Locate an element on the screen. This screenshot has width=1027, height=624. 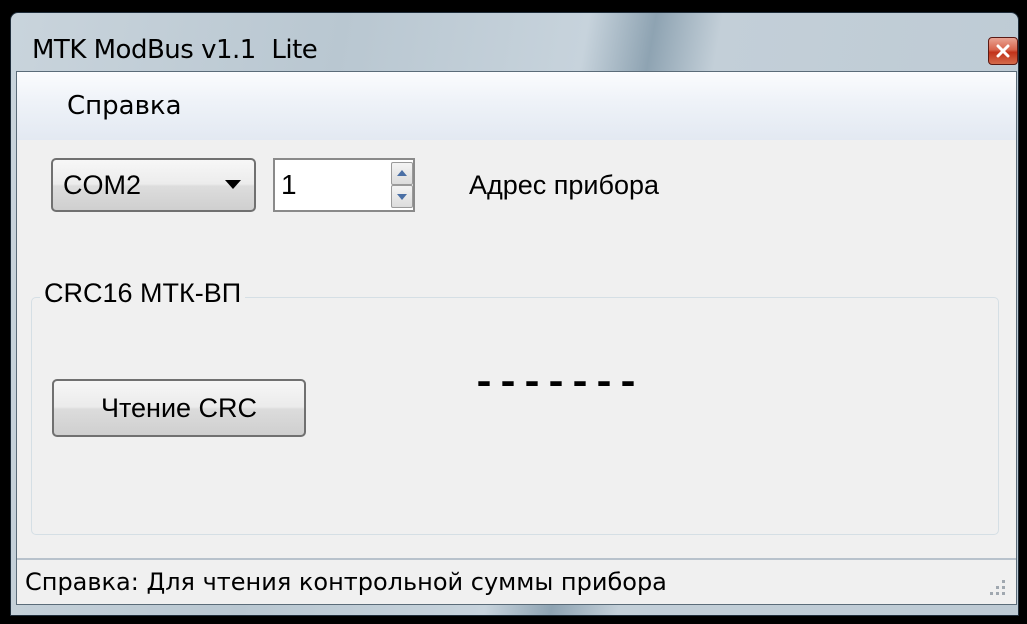
window-title: MTK ModBus v1.1 Lite is located at coordinates (175, 50).